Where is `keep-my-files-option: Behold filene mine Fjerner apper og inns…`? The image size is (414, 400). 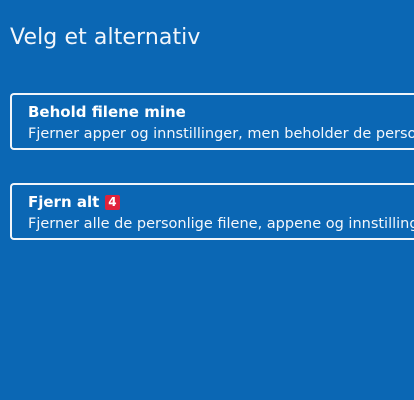
keep-my-files-option: Behold filene mine Fjerner apper og inns… is located at coordinates (212, 121).